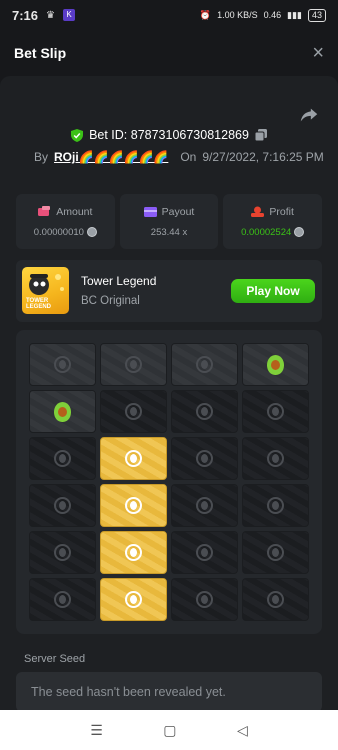 The width and height of the screenshot is (338, 750). I want to click on stat-profit-label-row: Profit, so click(272, 212).